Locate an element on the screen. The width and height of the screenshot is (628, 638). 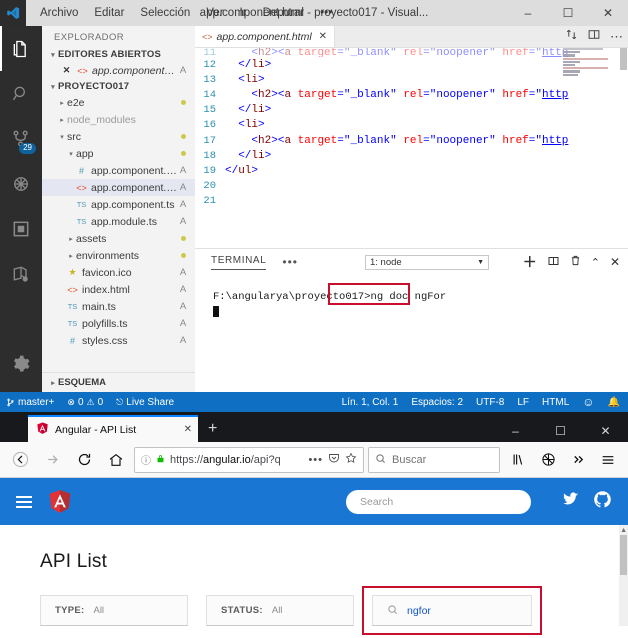
status-live-share: ⎋ Live Share is located at coordinates (145, 402).